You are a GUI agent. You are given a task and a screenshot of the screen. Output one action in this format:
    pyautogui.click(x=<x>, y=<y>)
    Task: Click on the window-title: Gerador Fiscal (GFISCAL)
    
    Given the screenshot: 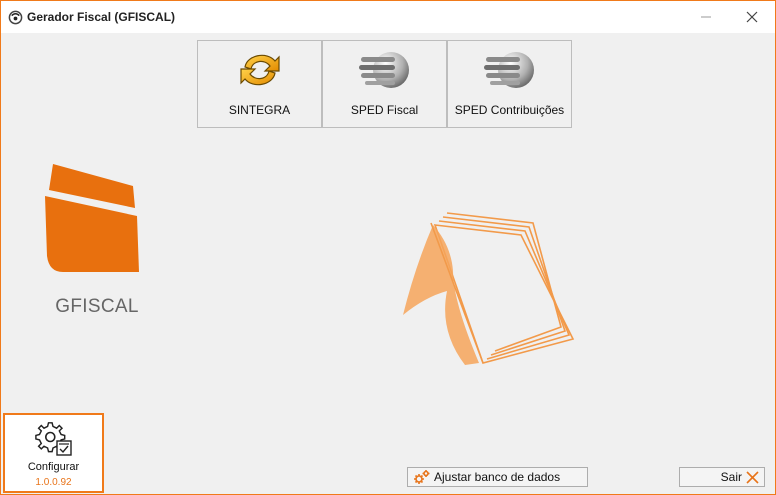 What is the action you would take?
    pyautogui.click(x=101, y=17)
    